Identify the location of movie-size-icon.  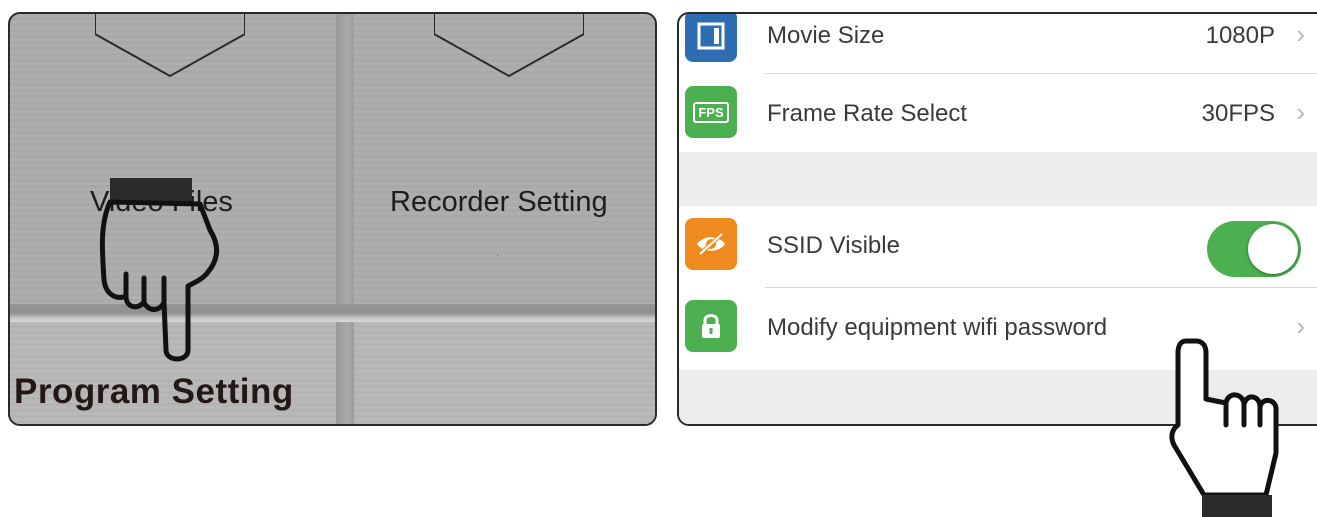
(711, 38).